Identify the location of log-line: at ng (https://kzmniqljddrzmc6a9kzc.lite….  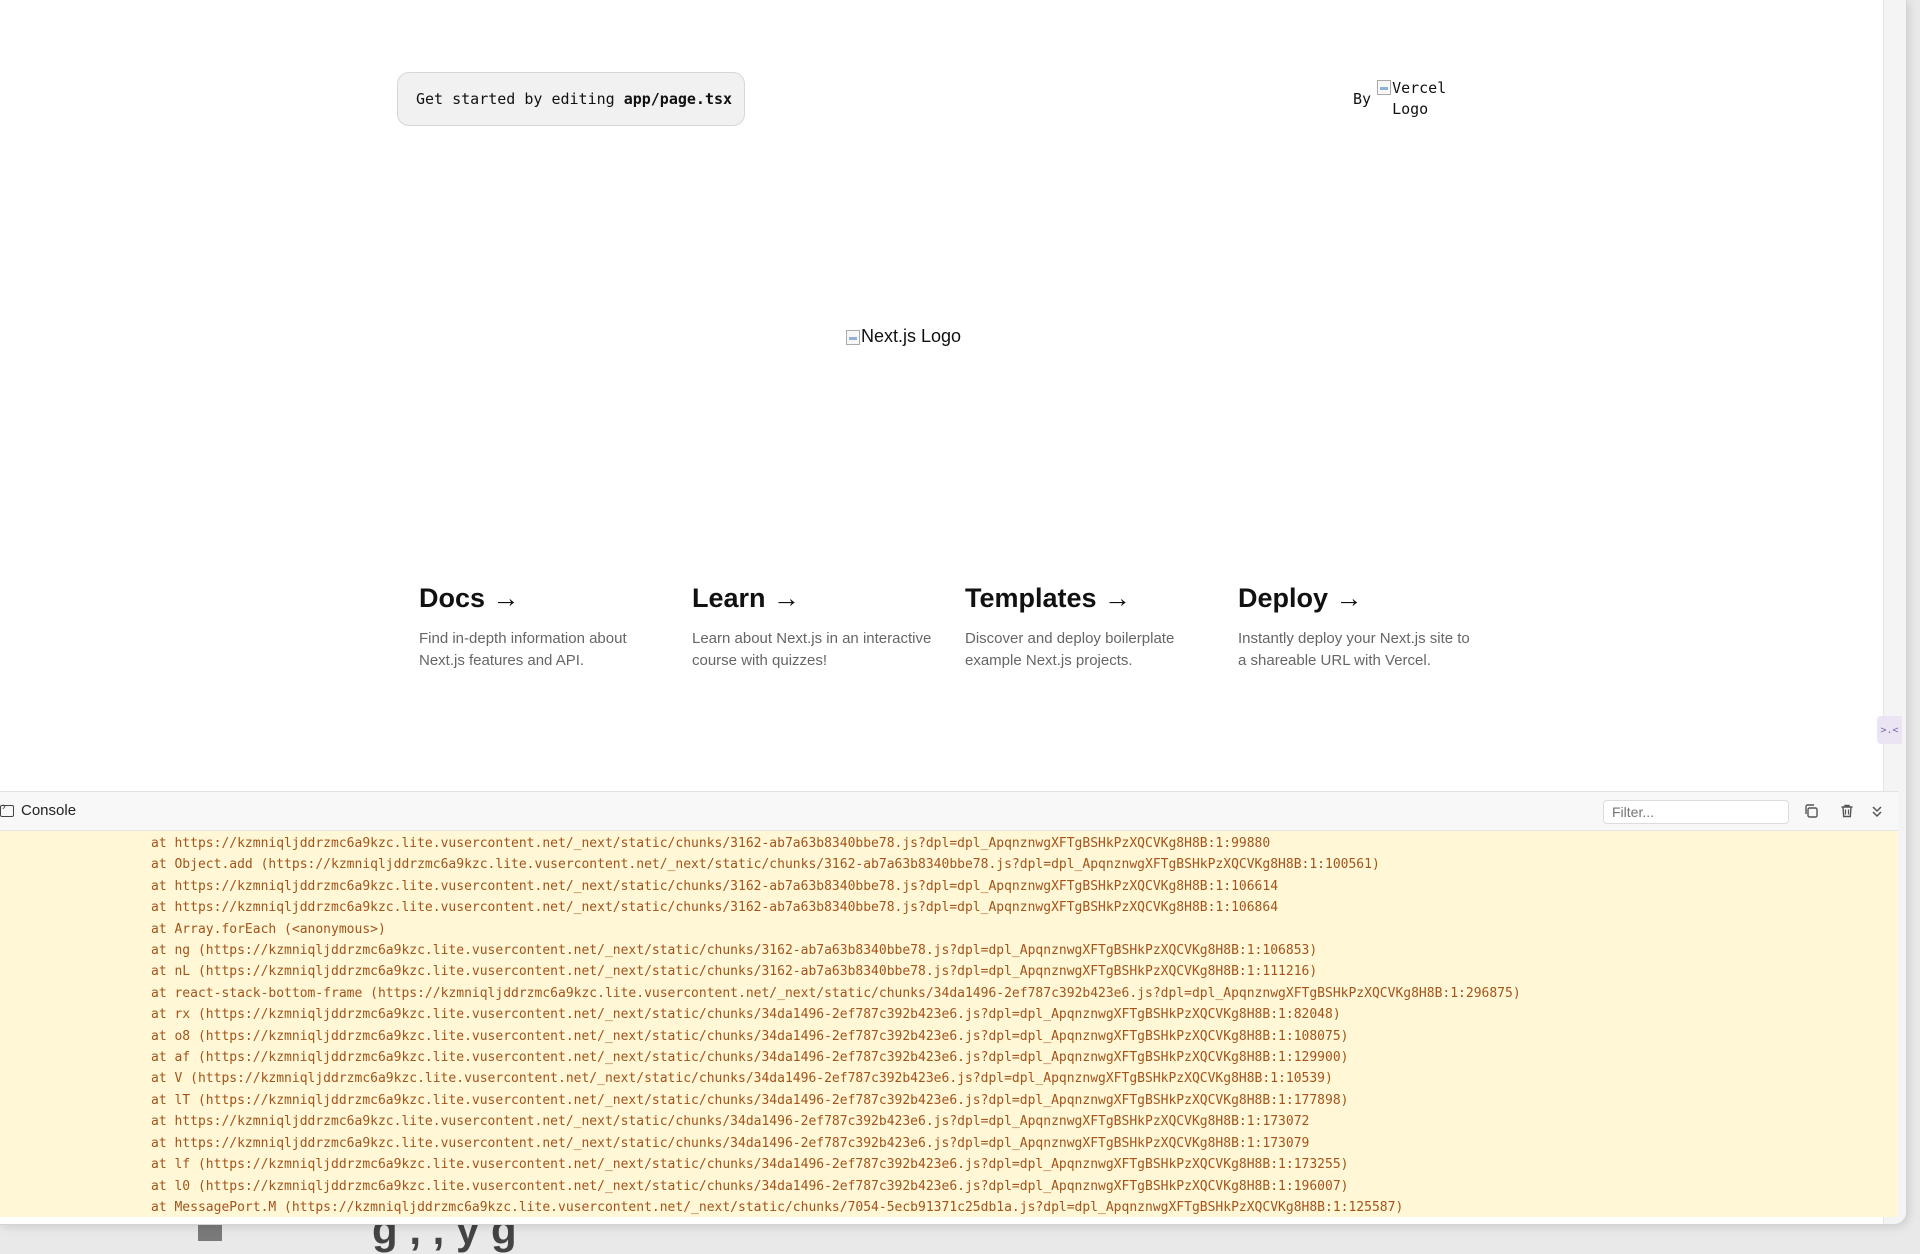
(734, 951).